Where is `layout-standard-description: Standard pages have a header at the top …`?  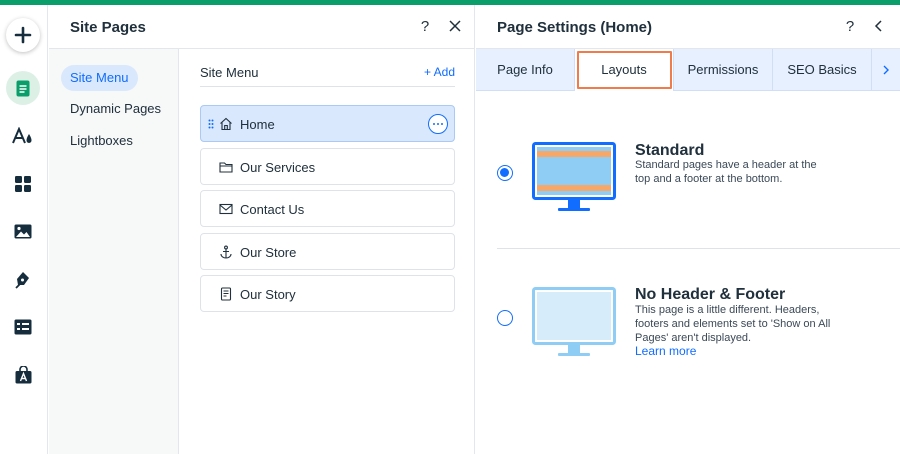 layout-standard-description: Standard pages have a header at the top … is located at coordinates (726, 172).